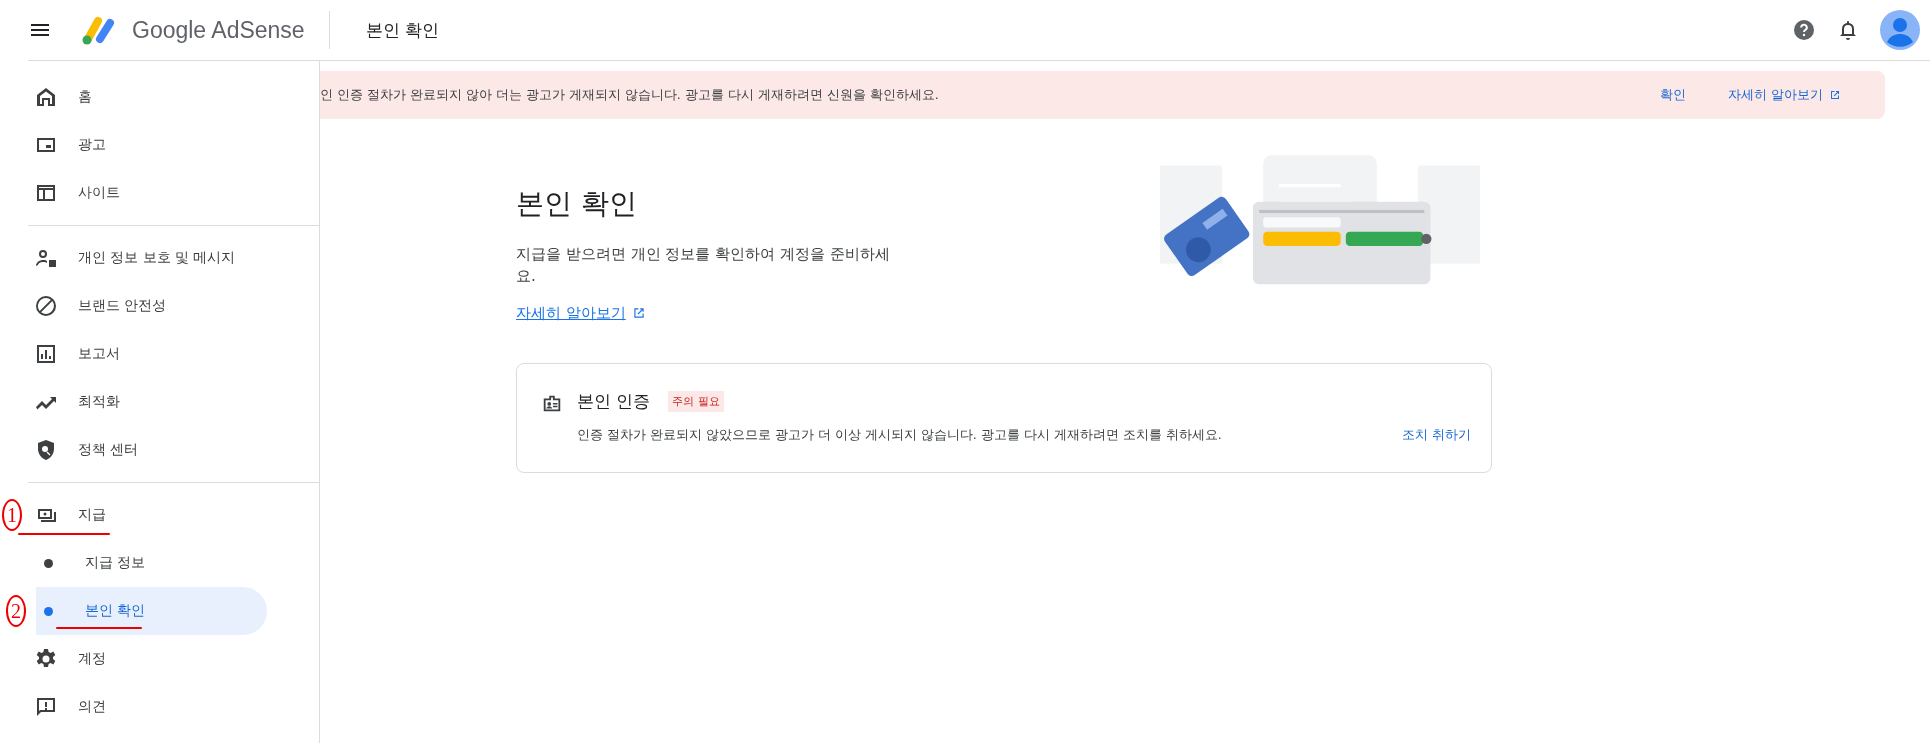 This screenshot has width=1930, height=743. I want to click on nav-item: 정책 센터, so click(173, 450).